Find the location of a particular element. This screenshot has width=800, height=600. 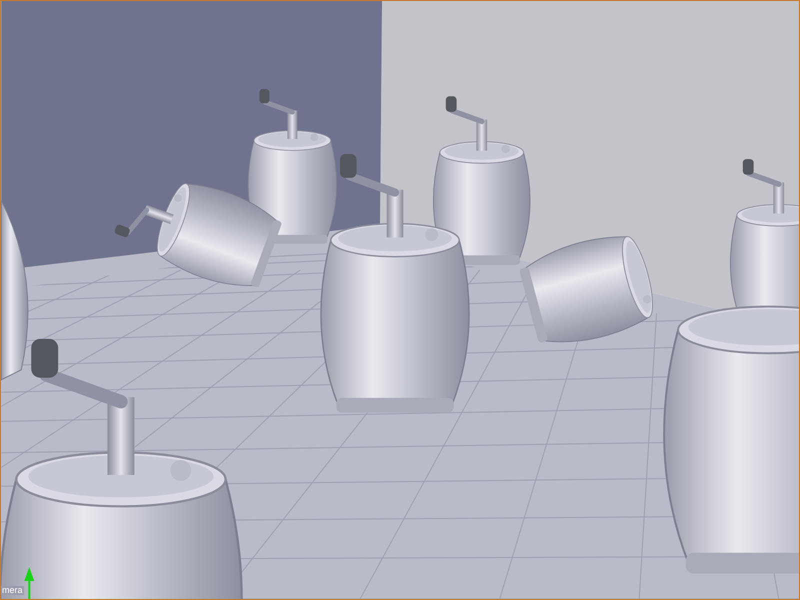

axis-arrow-icon is located at coordinates (29, 583).